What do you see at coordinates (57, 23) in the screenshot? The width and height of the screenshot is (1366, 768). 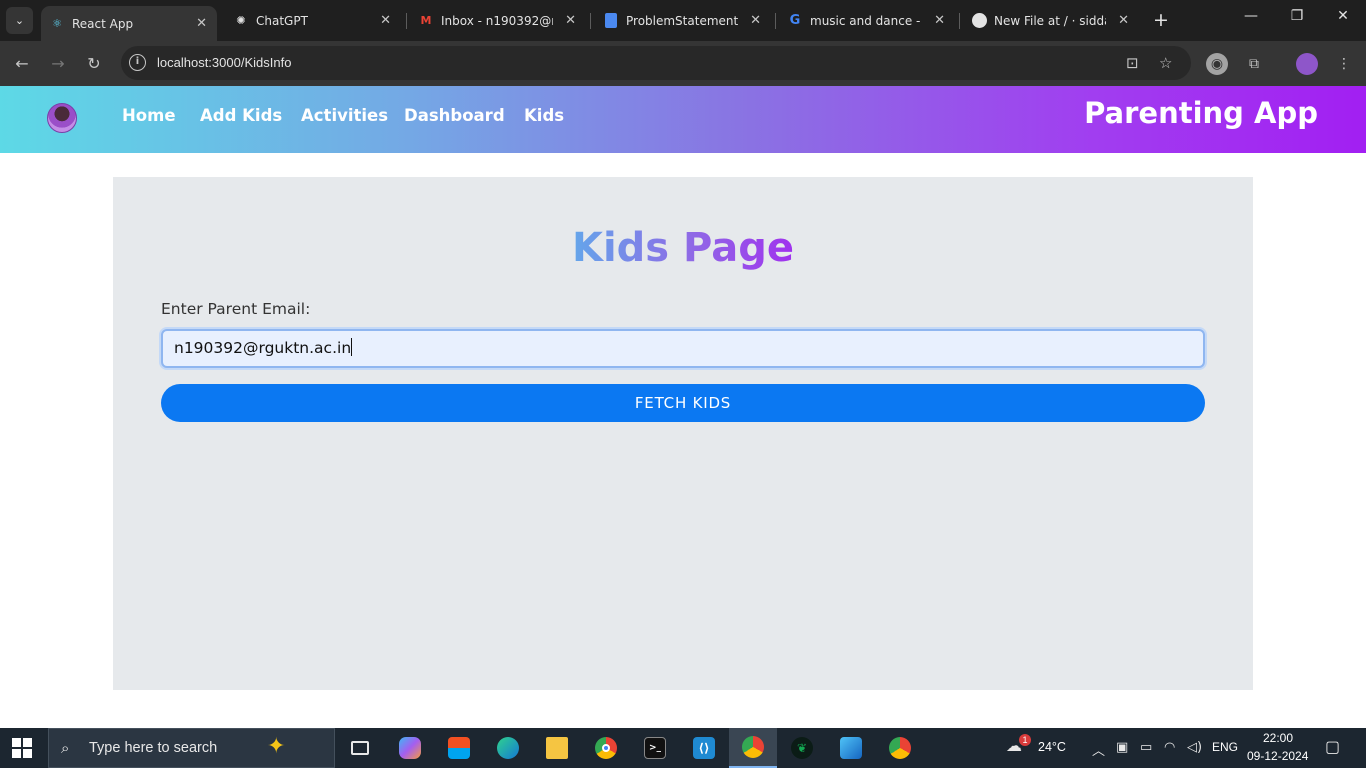 I see `react-icon: ⚛` at bounding box center [57, 23].